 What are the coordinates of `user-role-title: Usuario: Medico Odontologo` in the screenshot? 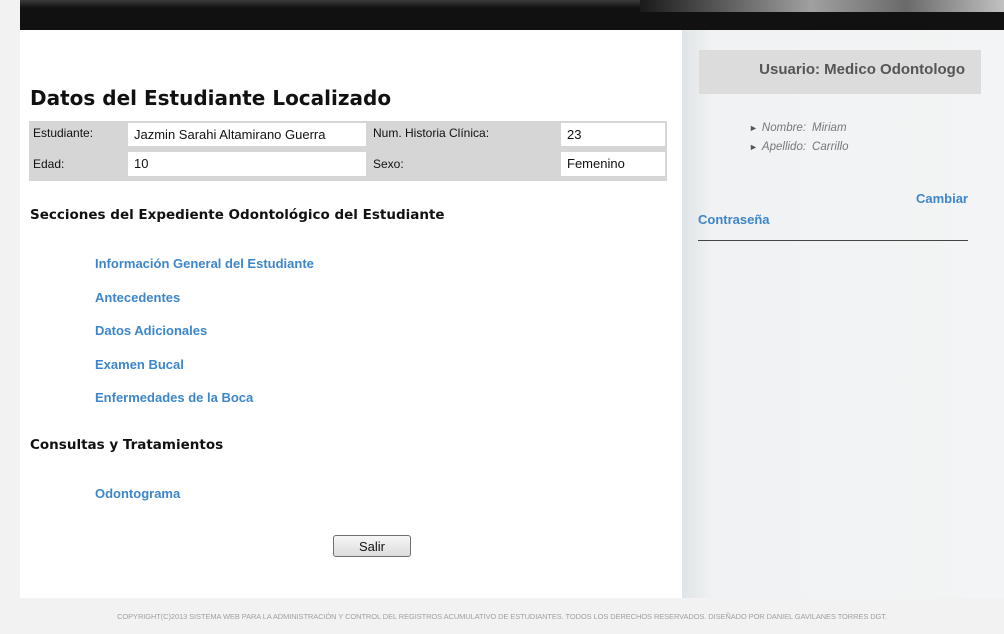 It's located at (862, 69).